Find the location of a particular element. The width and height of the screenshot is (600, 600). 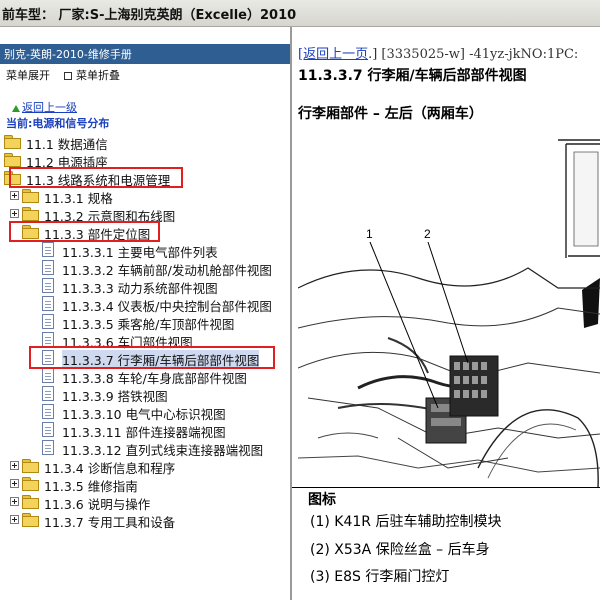

legend-divider is located at coordinates (446, 487).